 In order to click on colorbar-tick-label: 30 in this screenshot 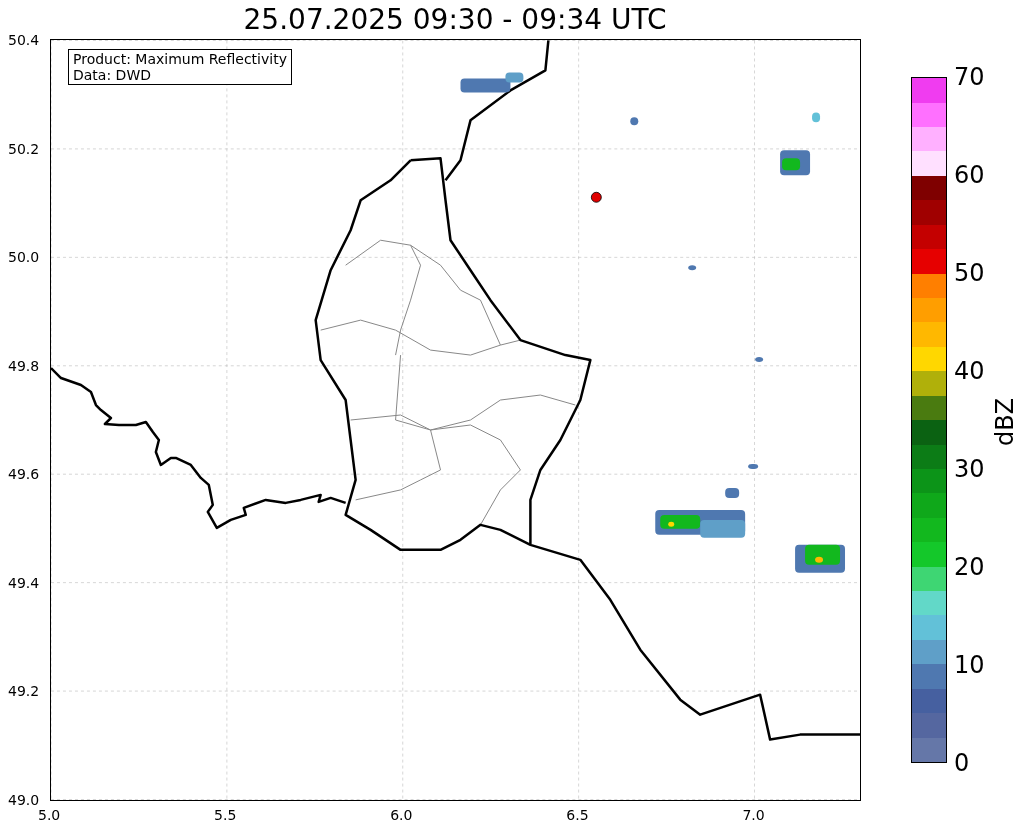, I will do `click(969, 469)`.